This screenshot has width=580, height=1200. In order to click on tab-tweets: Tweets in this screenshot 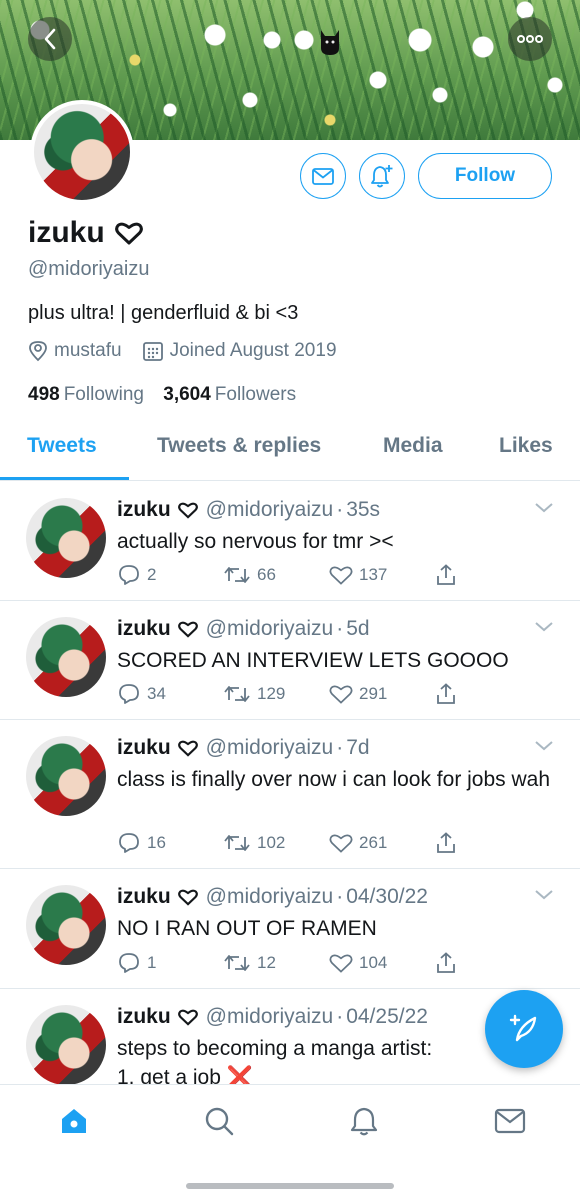, I will do `click(62, 446)`.